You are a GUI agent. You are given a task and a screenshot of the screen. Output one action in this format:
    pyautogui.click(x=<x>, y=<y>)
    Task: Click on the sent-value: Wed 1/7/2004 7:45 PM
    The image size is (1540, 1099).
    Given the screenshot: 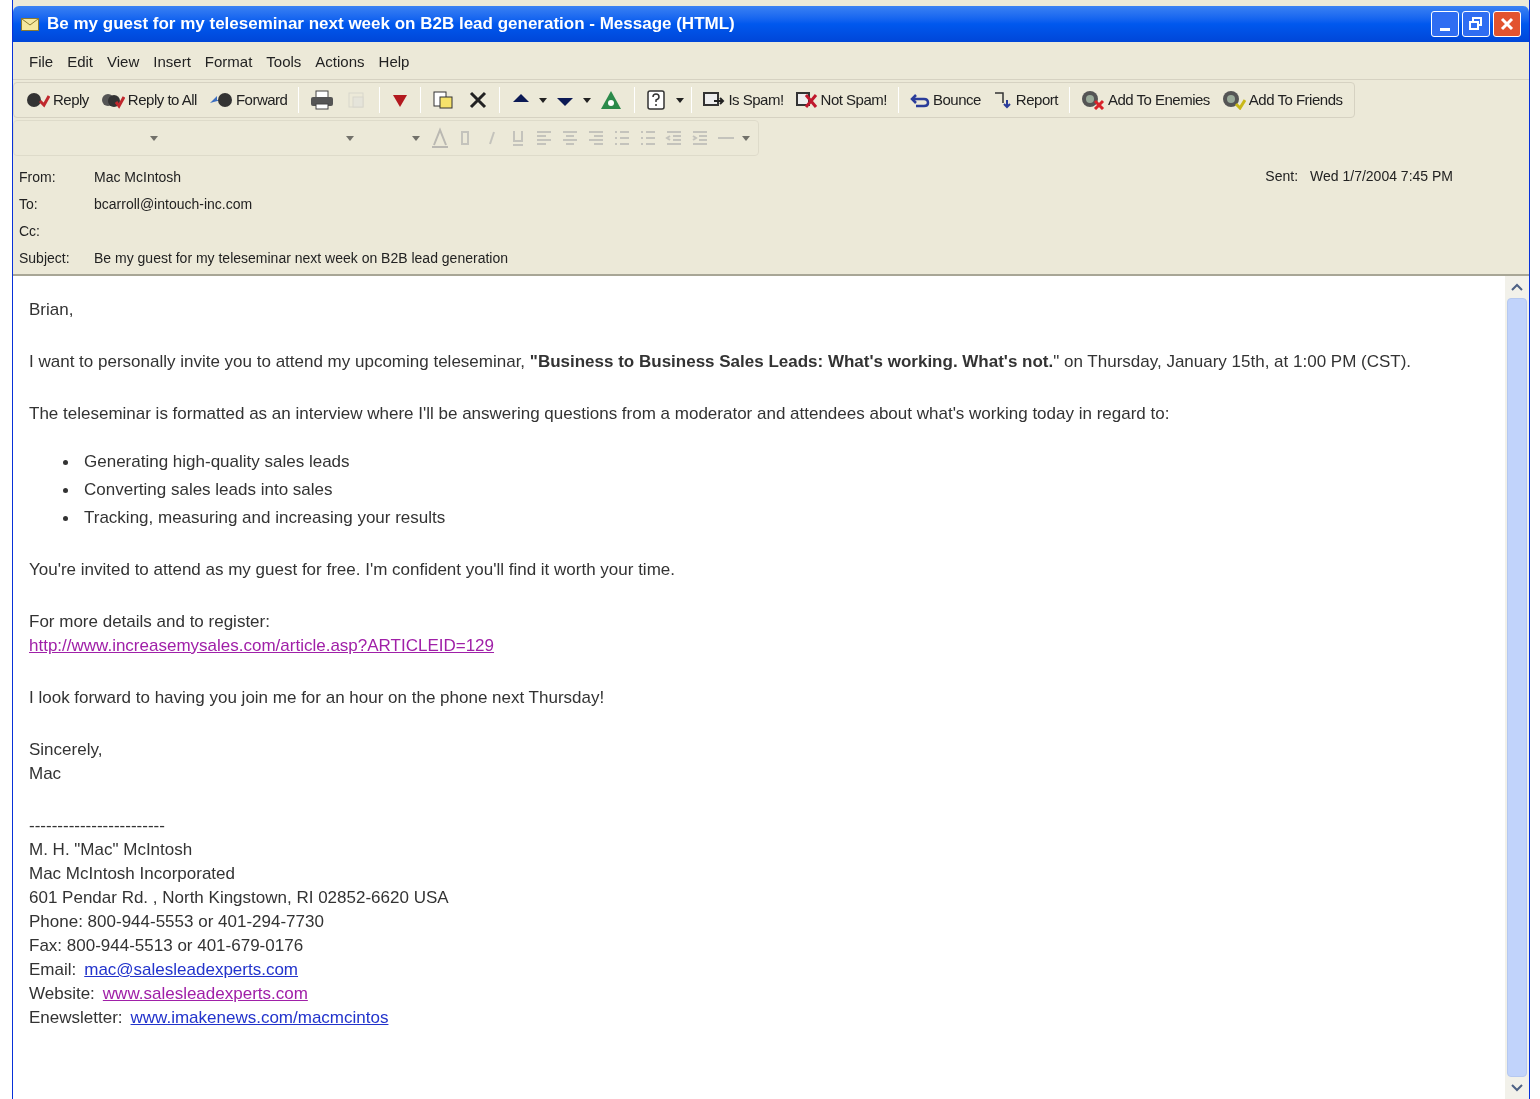 What is the action you would take?
    pyautogui.click(x=1381, y=176)
    